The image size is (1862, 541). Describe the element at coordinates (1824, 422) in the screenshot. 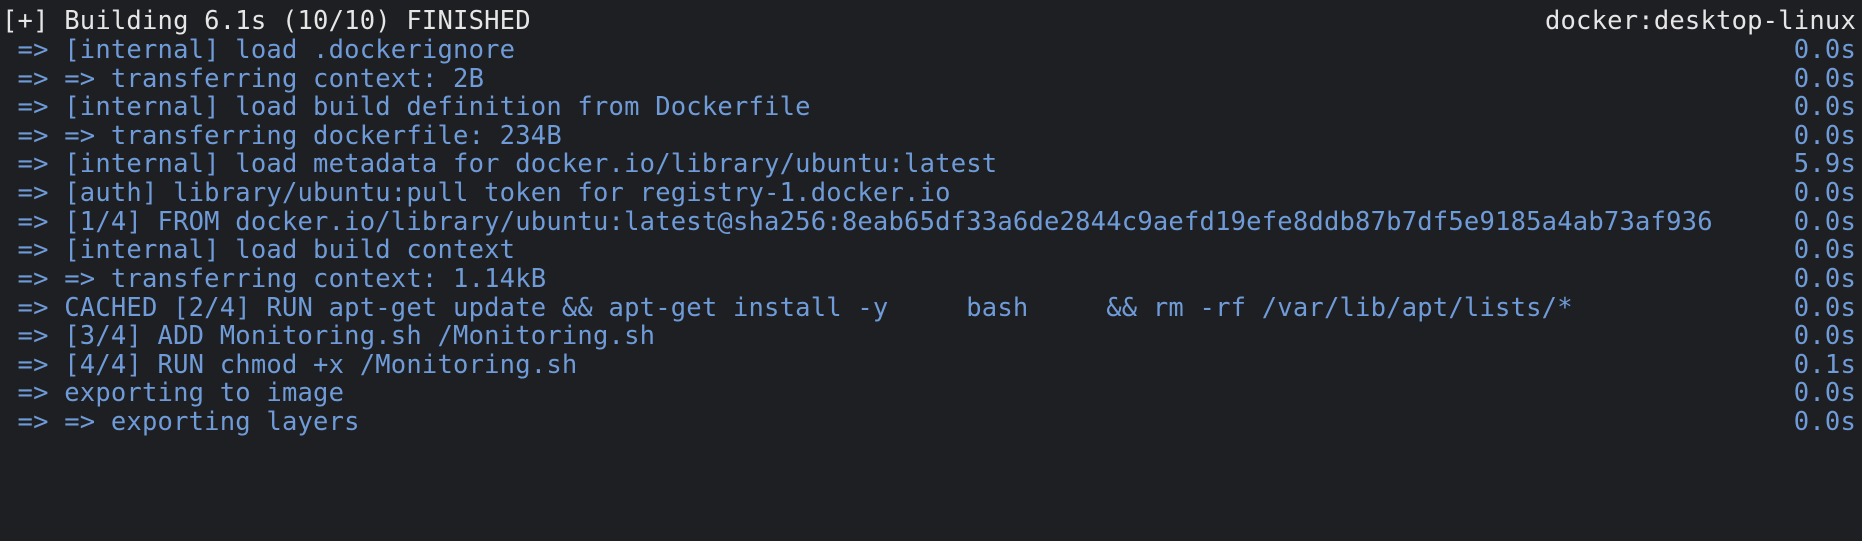

I see `build-step-time: 0.0s` at that location.